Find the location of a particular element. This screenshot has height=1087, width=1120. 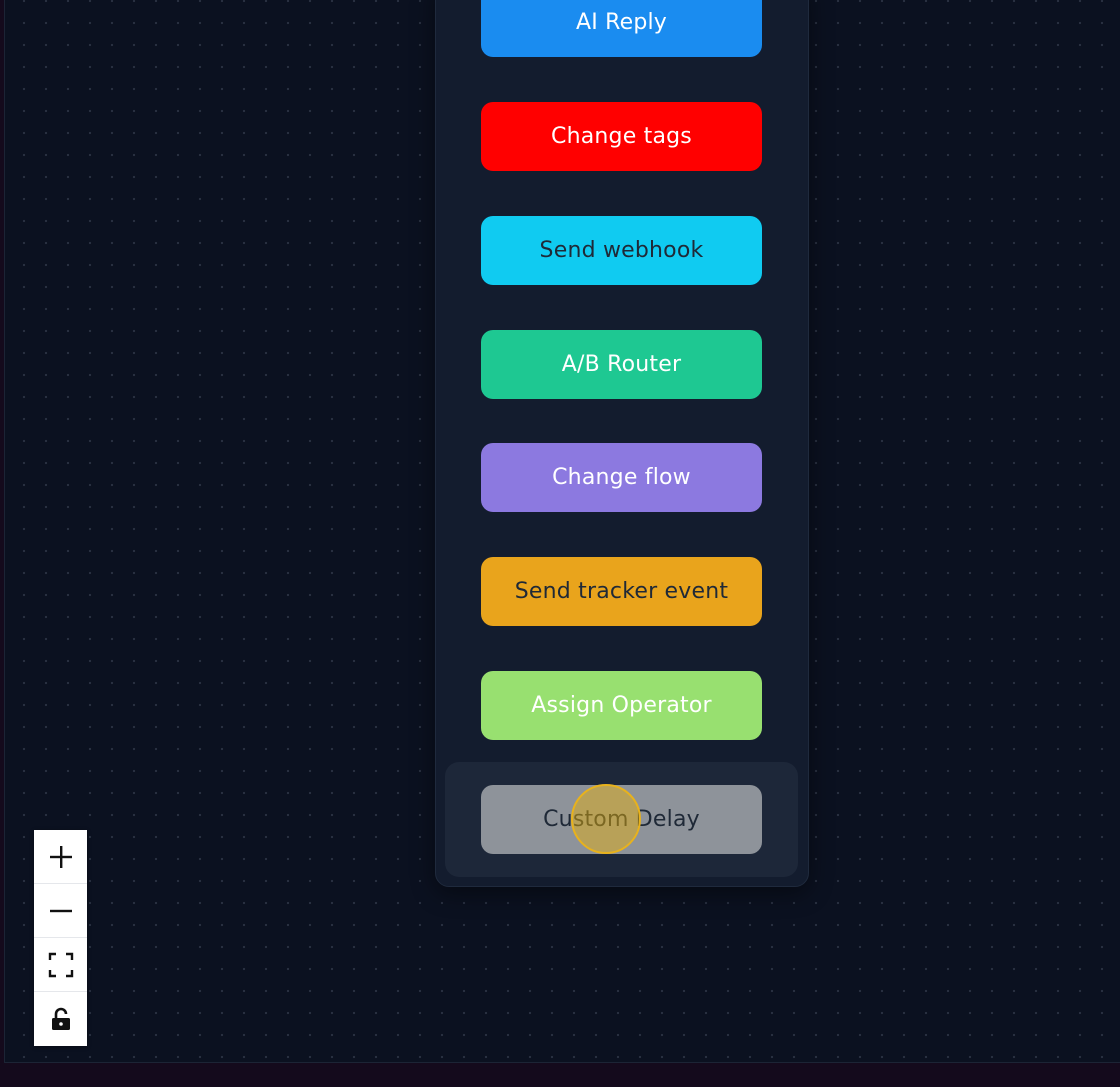

lock-toggle-button is located at coordinates (60, 1019).